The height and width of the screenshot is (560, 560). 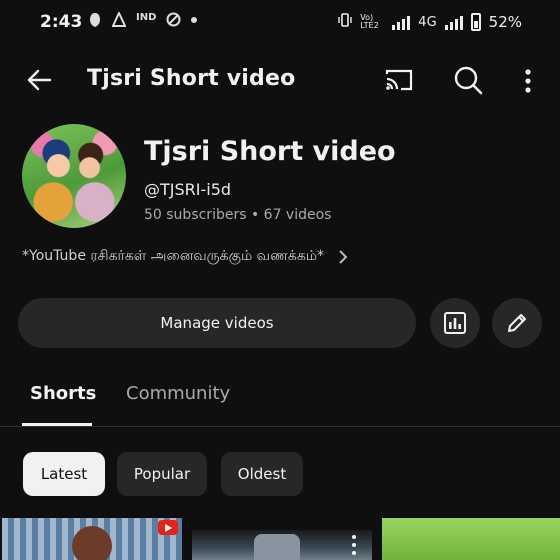 I want to click on analytics-icon, so click(x=455, y=323).